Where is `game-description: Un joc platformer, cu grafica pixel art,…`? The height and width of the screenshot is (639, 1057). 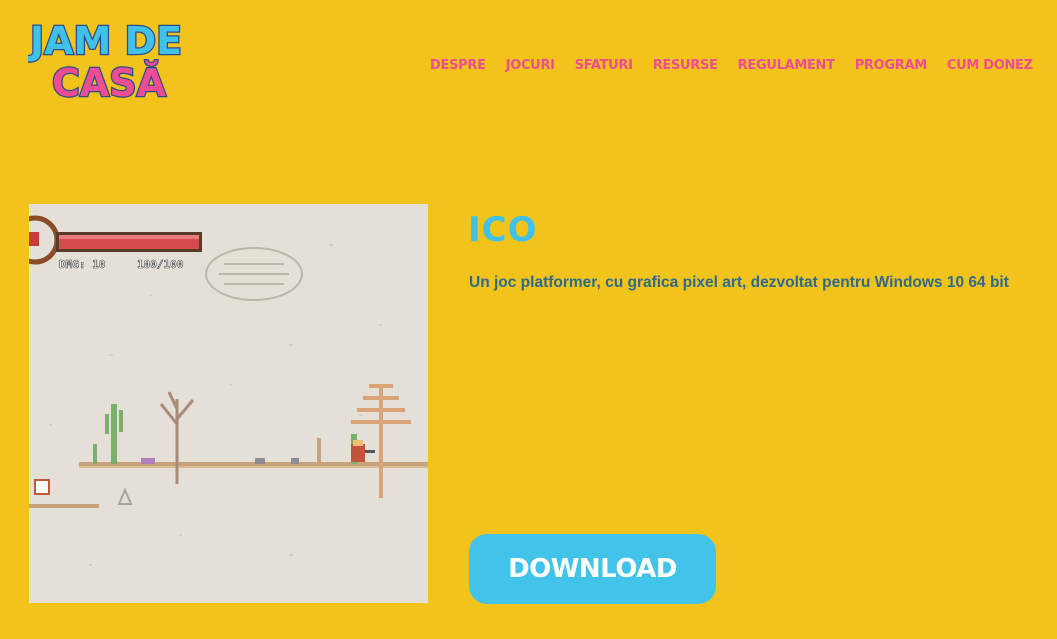 game-description: Un joc platformer, cu grafica pixel art,… is located at coordinates (739, 282).